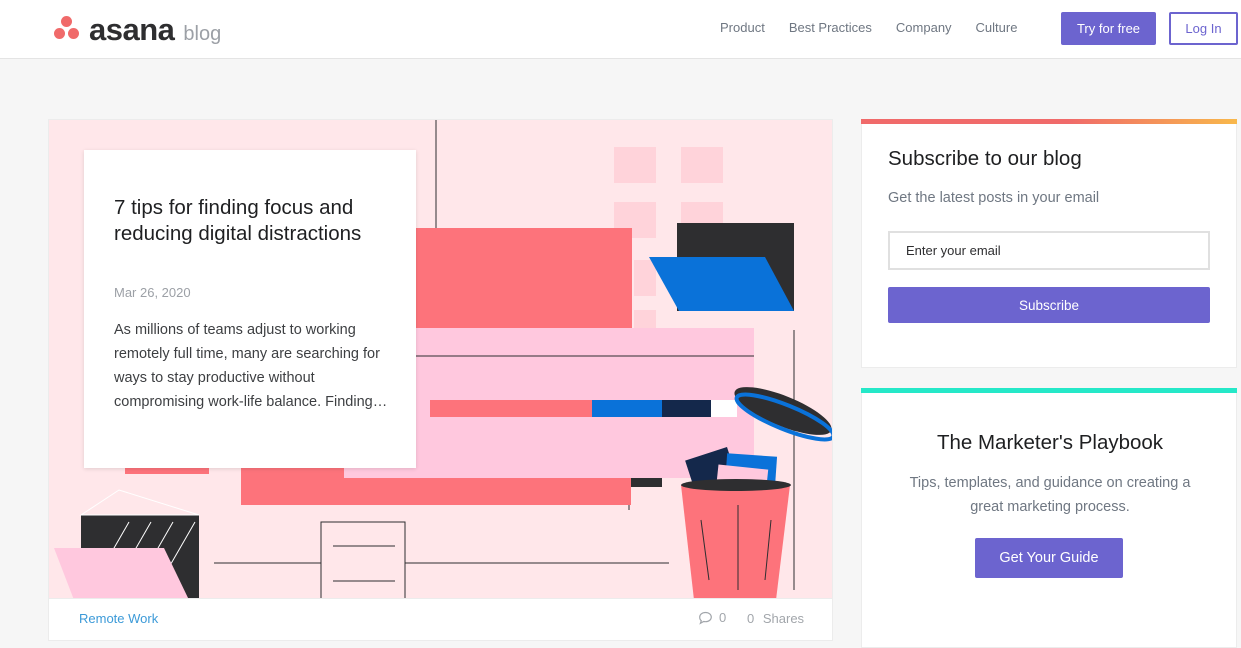 The height and width of the screenshot is (648, 1241). What do you see at coordinates (783, 618) in the screenshot?
I see `shares-label: Shares` at bounding box center [783, 618].